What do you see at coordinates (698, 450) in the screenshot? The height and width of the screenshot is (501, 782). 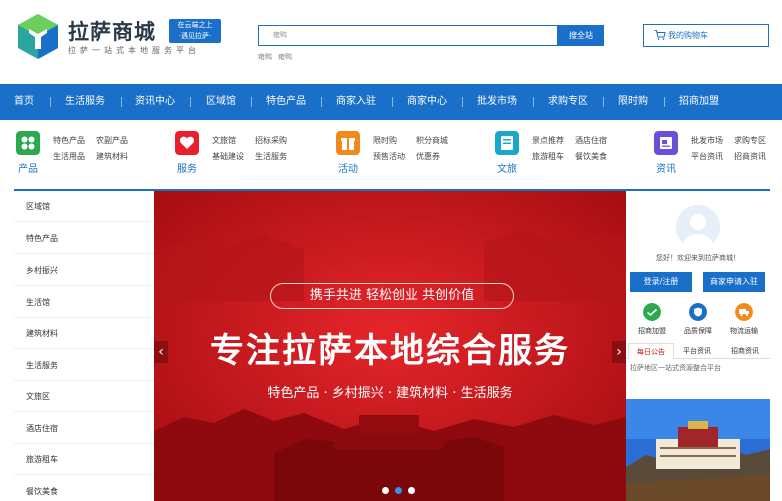 I see `potala-palace-image` at bounding box center [698, 450].